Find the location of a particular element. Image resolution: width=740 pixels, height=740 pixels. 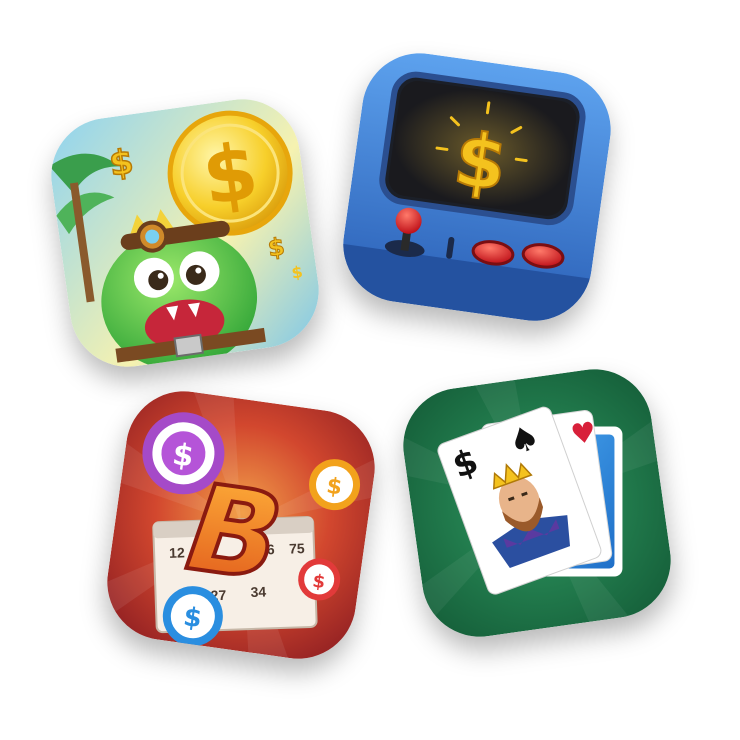

bingo-artwork: BINGO 12 56 75 15 27 34 B $ $ $ $ is located at coordinates (241, 525).